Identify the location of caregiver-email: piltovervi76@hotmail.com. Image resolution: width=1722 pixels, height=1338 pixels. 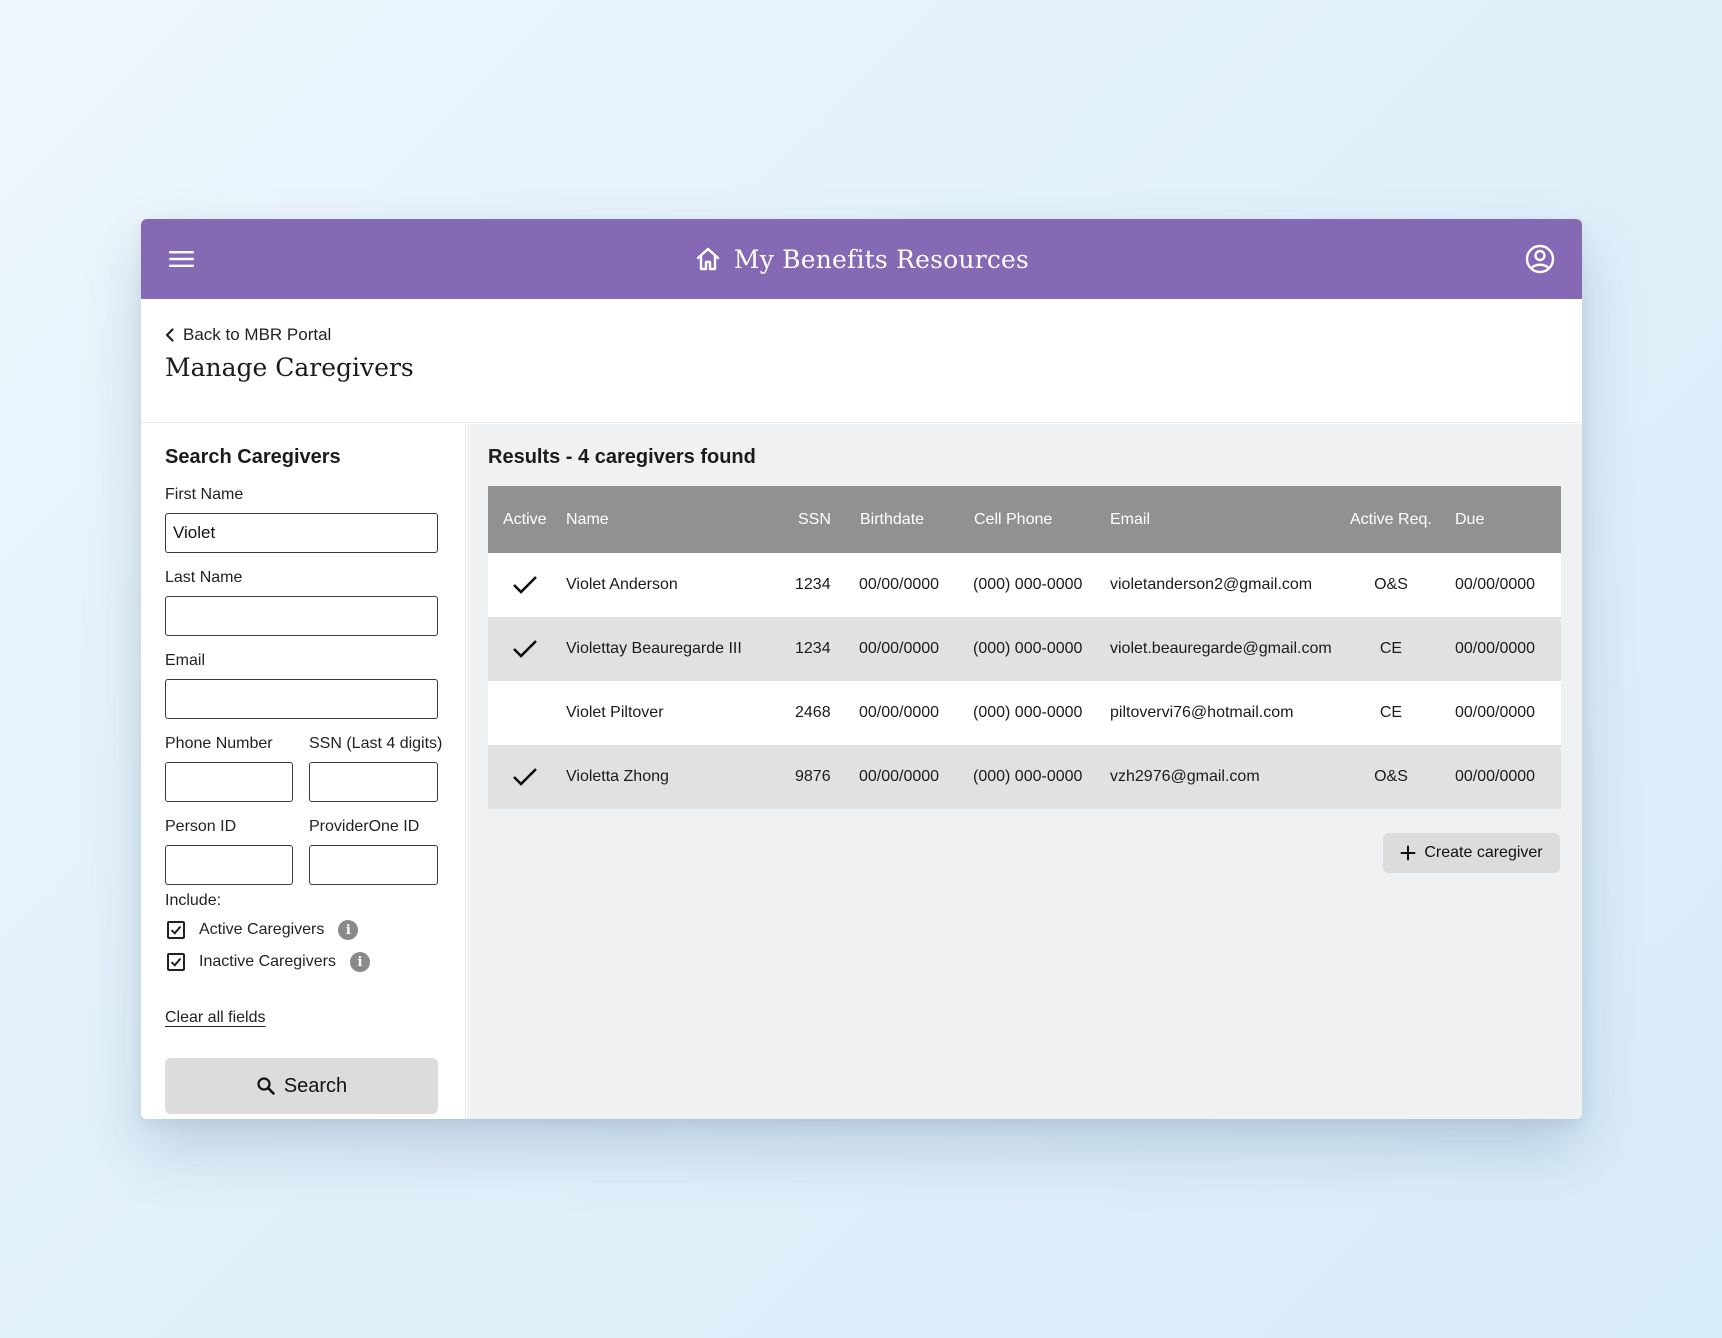
(1202, 712).